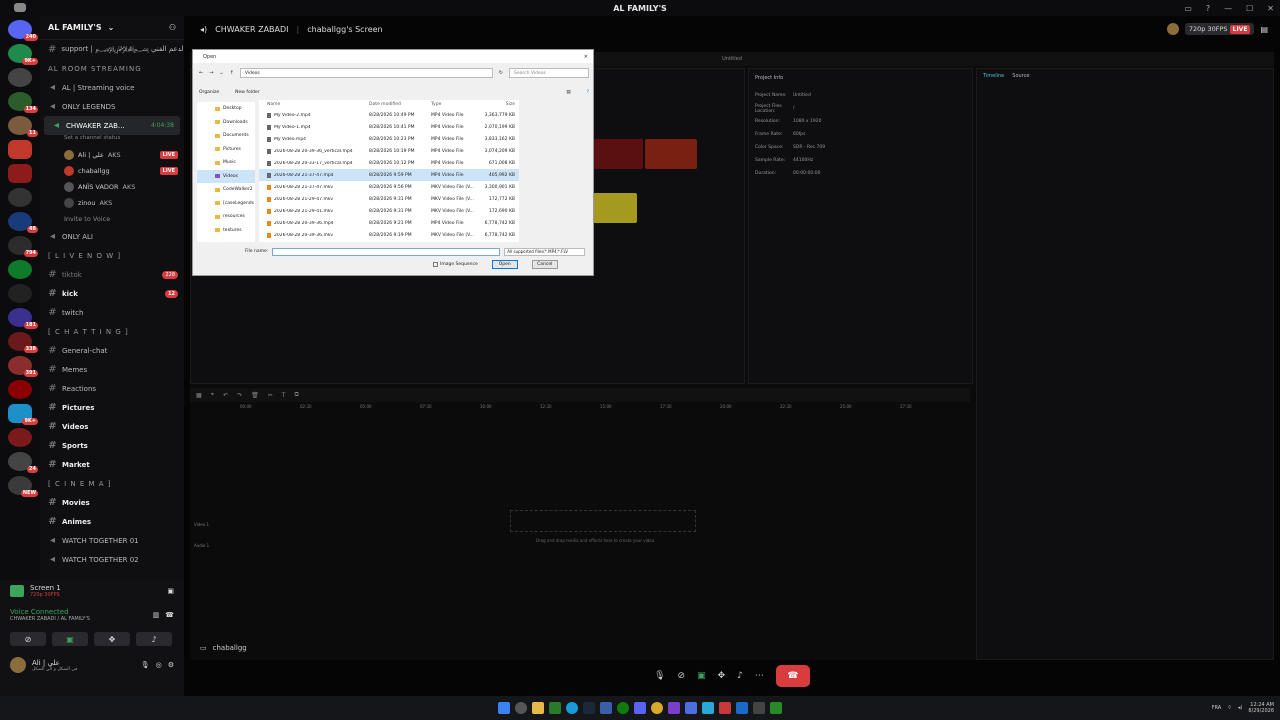 This screenshot has height=720, width=1280. What do you see at coordinates (112, 521) in the screenshot?
I see `channel-animes: # Animes` at bounding box center [112, 521].